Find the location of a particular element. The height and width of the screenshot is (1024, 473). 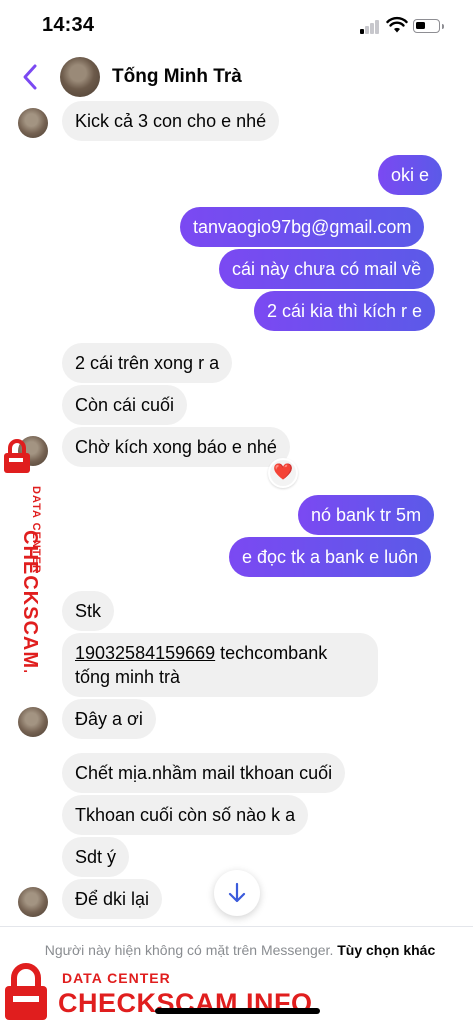

watermark-title: CHECKSCAM.INFO is located at coordinates (185, 1003).